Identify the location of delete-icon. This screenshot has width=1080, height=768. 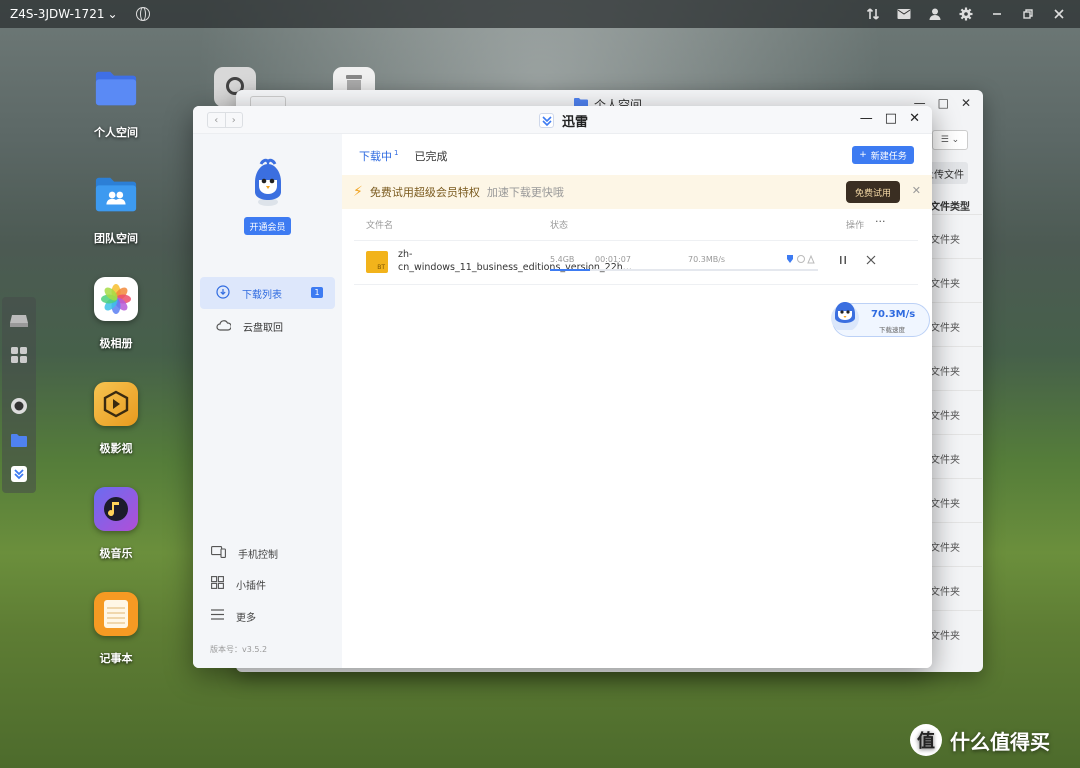
(871, 261).